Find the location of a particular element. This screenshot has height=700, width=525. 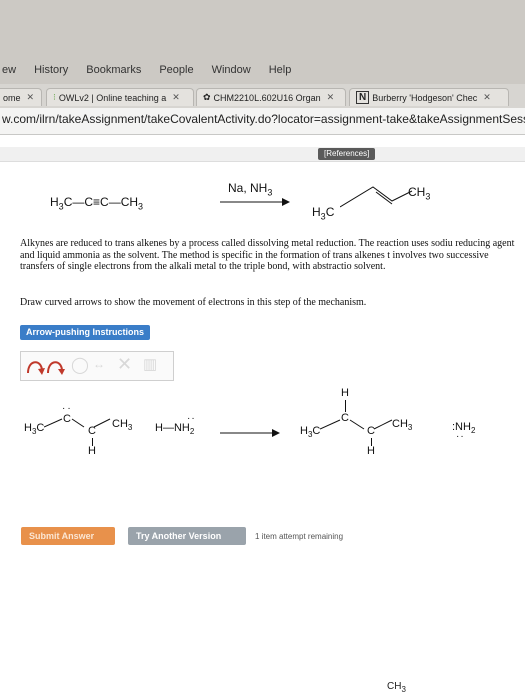

mech-left-c1: C is located at coordinates (67, 419).